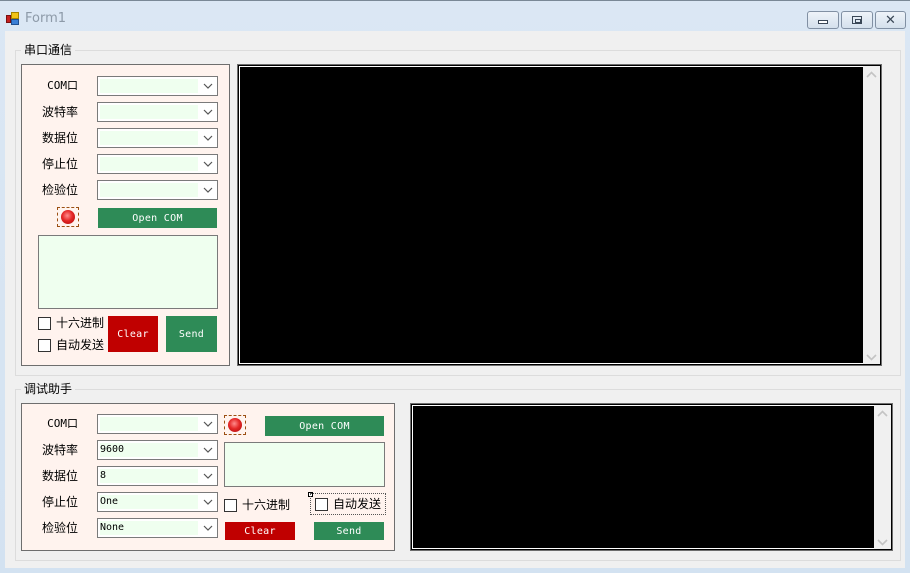 The width and height of the screenshot is (910, 573). Describe the element at coordinates (157, 112) in the screenshot. I see `baud-rate-select` at that location.